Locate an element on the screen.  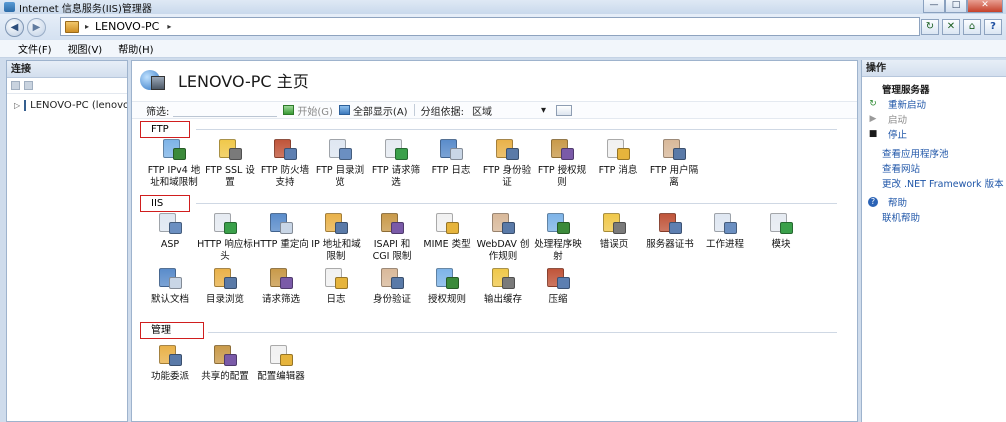
feature-tile: ISAPI 和 CGI 限制 is located at coordinates (392, 237).